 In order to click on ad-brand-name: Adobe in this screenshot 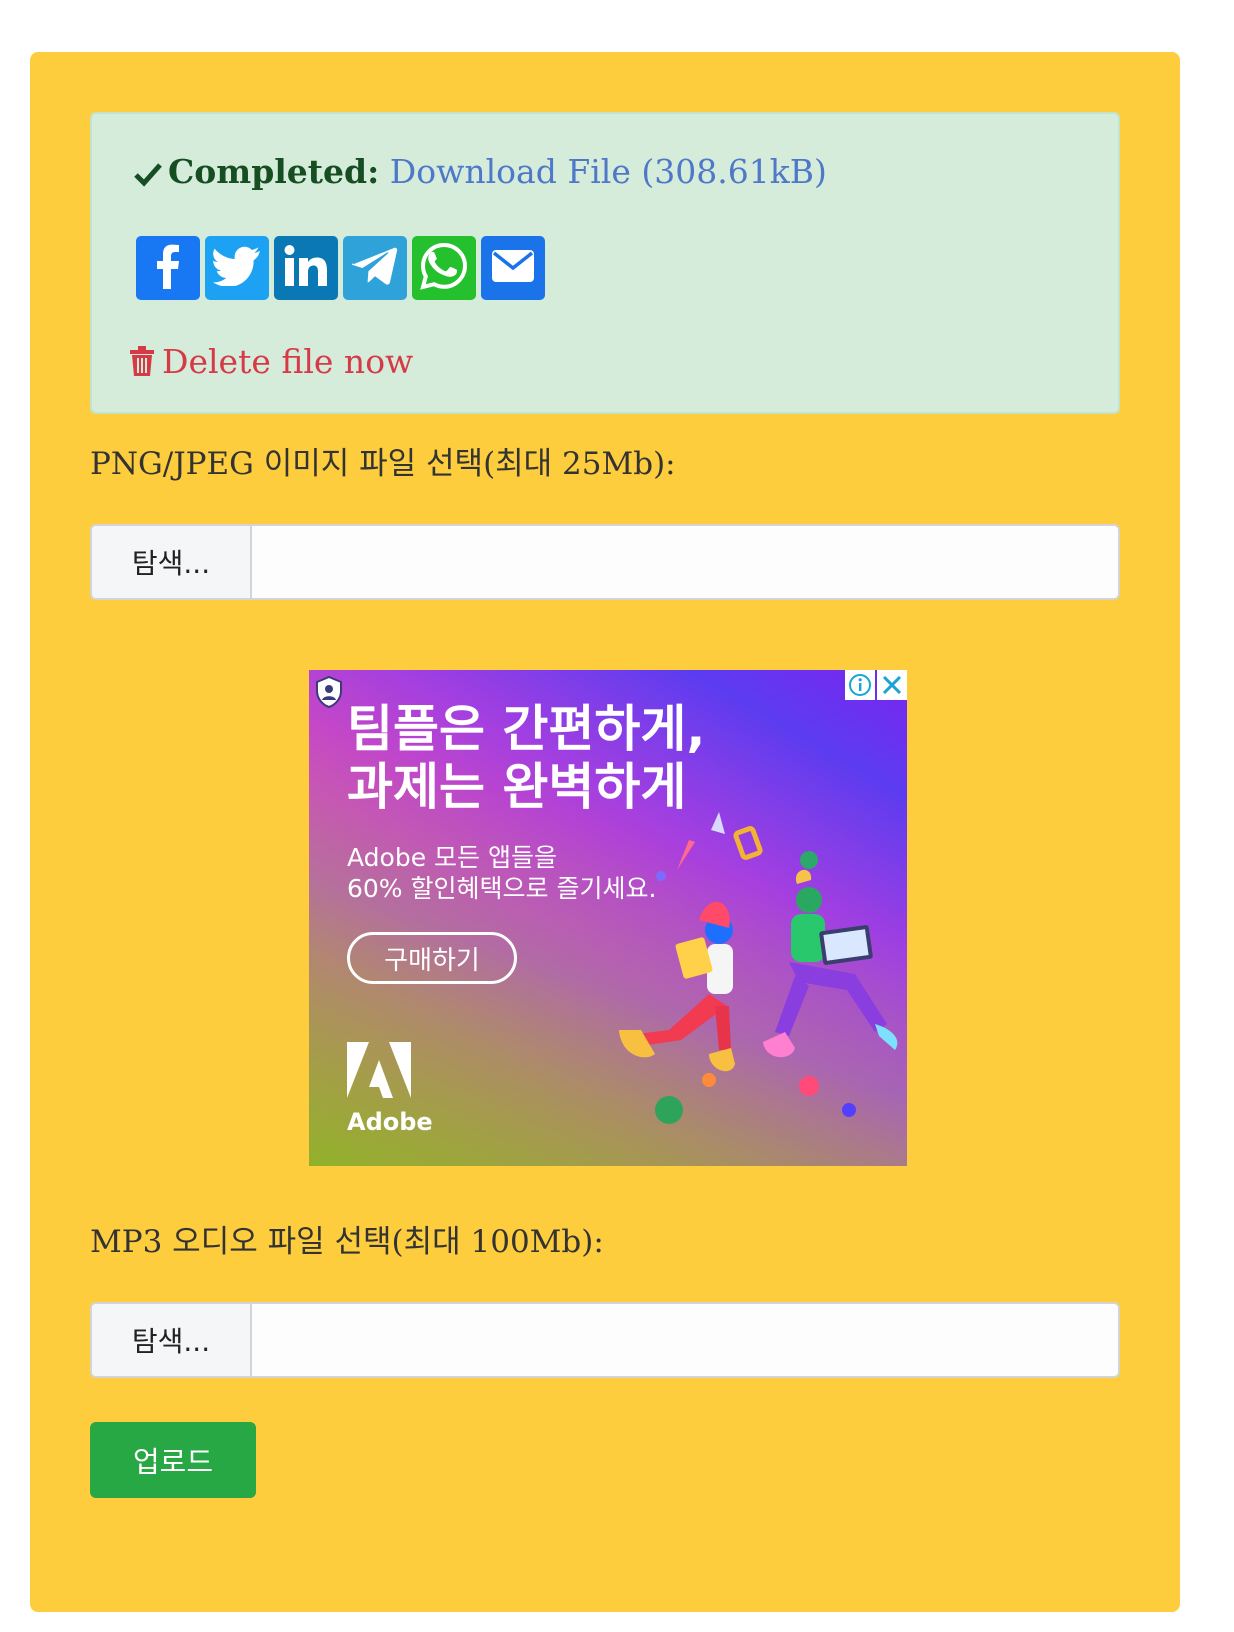, I will do `click(390, 1122)`.